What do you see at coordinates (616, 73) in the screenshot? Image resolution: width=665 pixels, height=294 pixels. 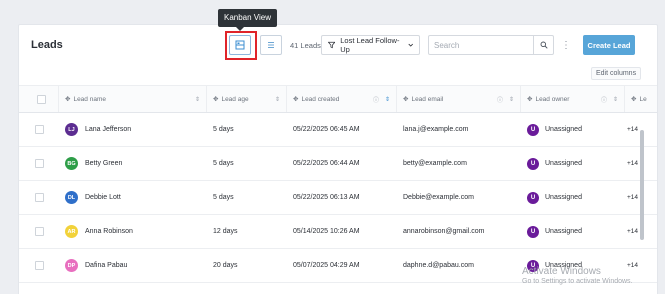 I see `edit-columns-button: Edit columns` at bounding box center [616, 73].